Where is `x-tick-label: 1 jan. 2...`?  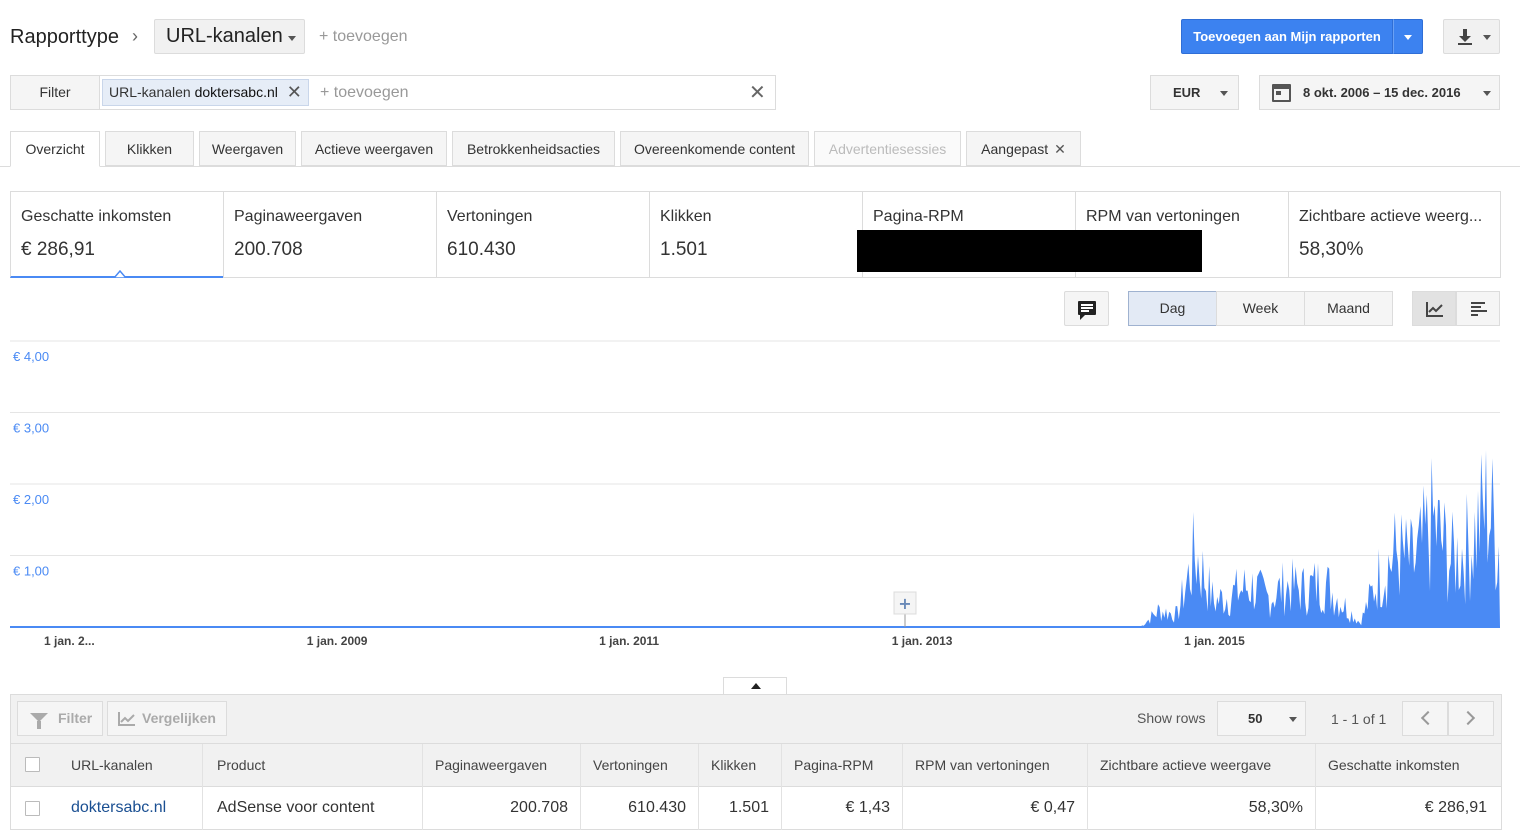 x-tick-label: 1 jan. 2... is located at coordinates (69, 641).